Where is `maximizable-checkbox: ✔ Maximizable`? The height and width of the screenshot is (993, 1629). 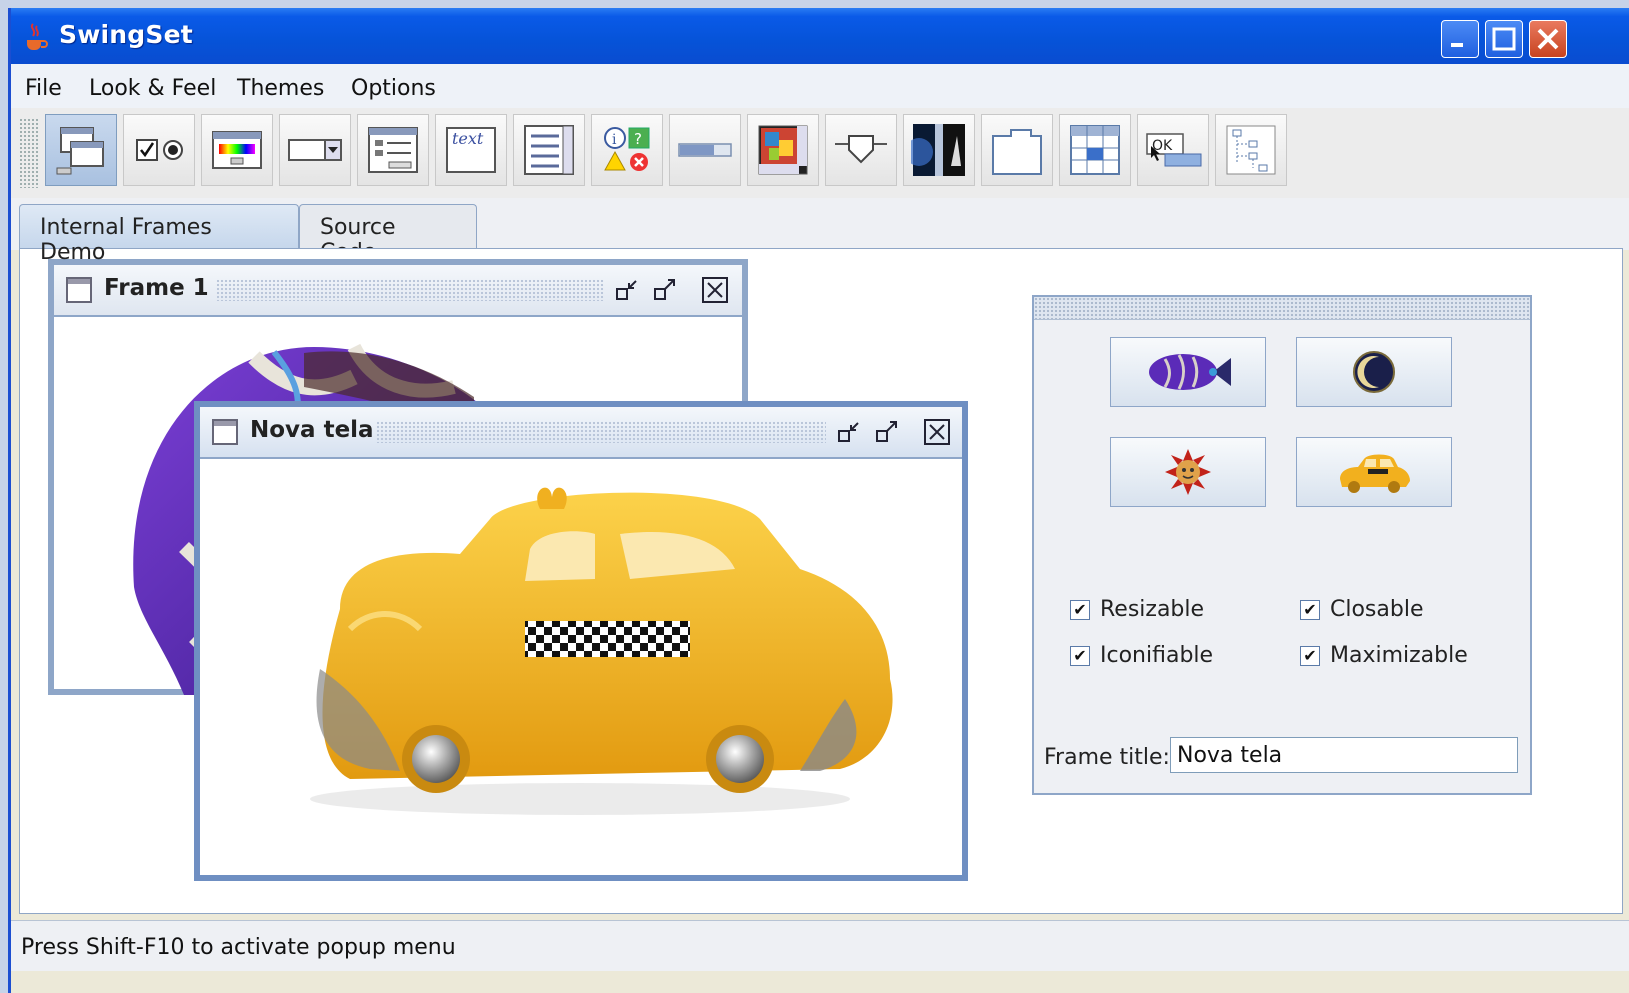 maximizable-checkbox: ✔ Maximizable is located at coordinates (1384, 655).